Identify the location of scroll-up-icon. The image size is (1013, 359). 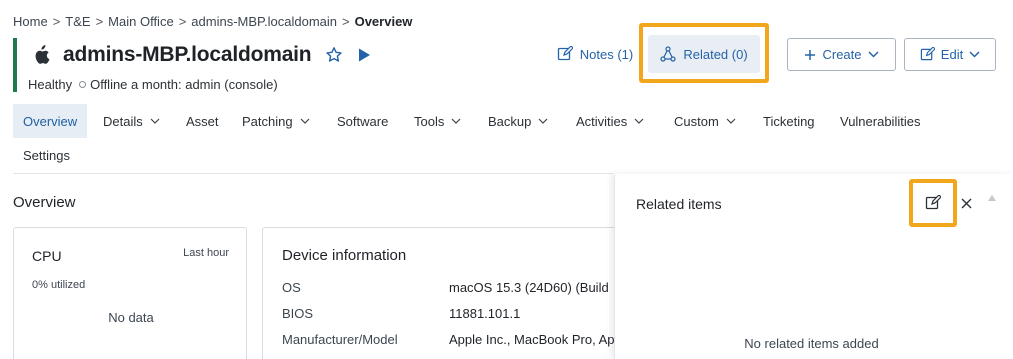
(992, 198).